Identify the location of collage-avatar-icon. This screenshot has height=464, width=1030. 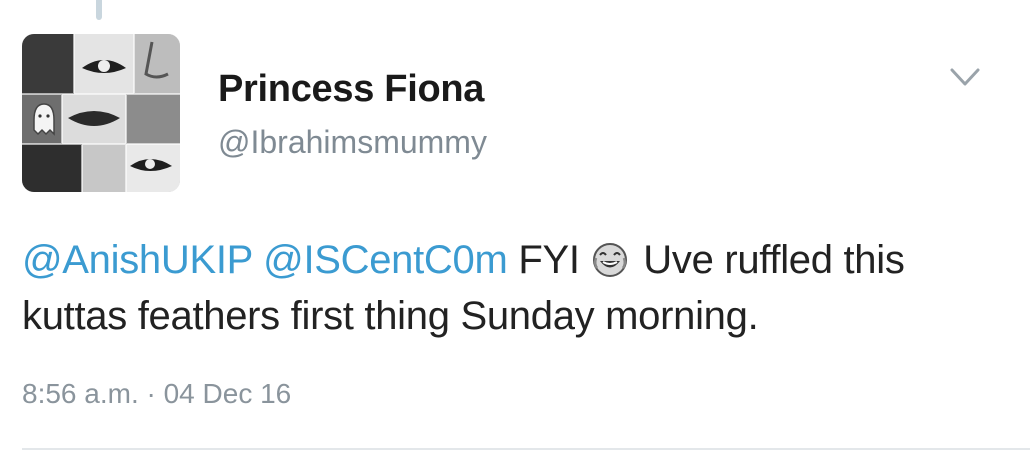
(101, 113).